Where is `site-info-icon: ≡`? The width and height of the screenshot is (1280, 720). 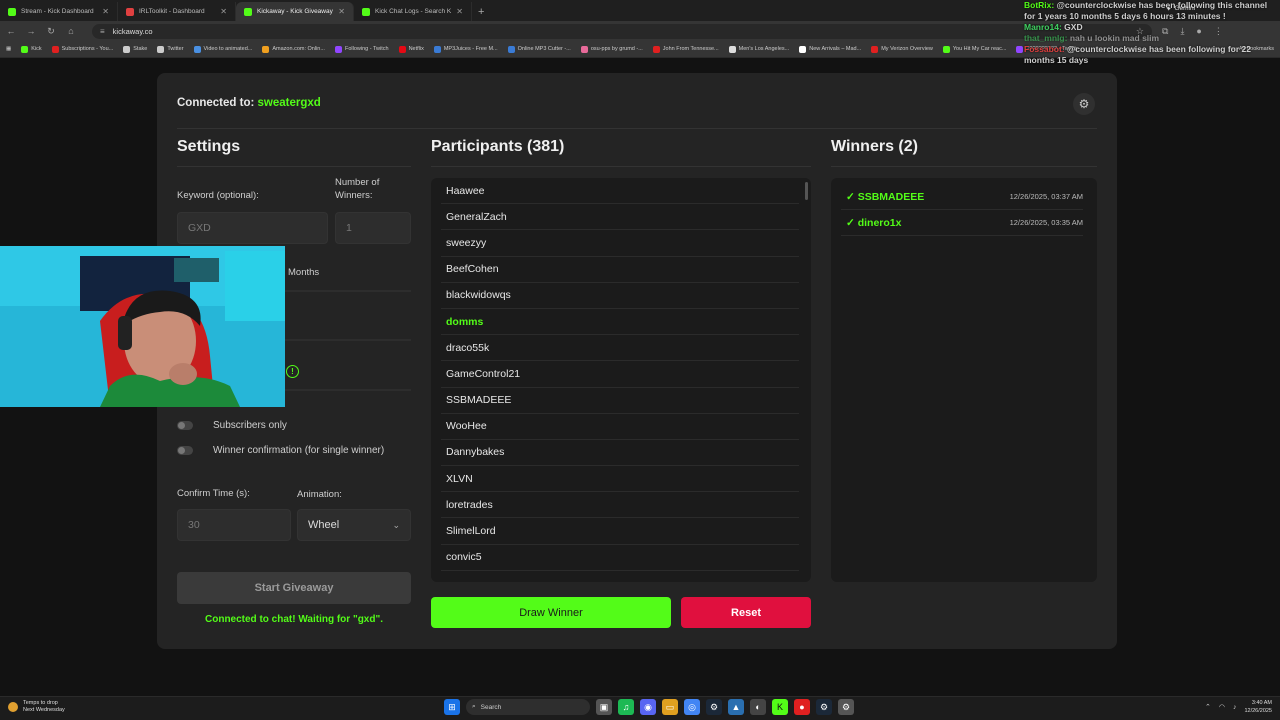 site-info-icon: ≡ is located at coordinates (102, 31).